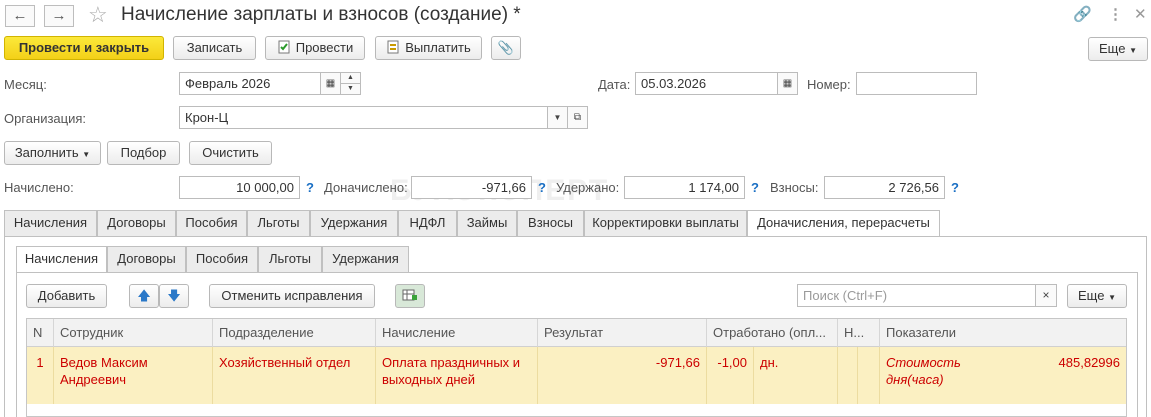 The image size is (1151, 417). I want to click on col-indicators: Показатели, so click(1003, 333).